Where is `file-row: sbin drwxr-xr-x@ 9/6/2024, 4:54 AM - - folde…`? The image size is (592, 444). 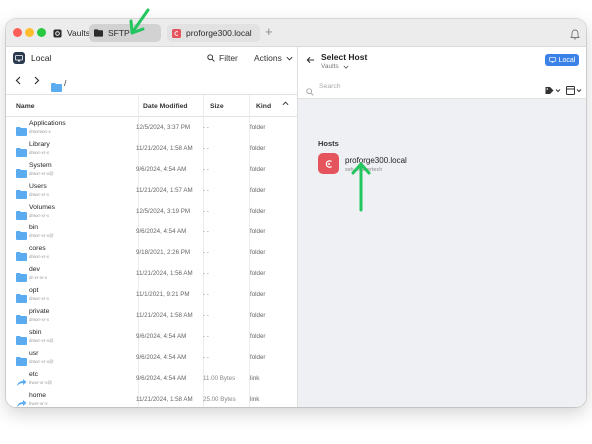
file-row: sbin drwxr-xr-x@ 9/6/2024, 4:54 AM - - folde… is located at coordinates (152, 336).